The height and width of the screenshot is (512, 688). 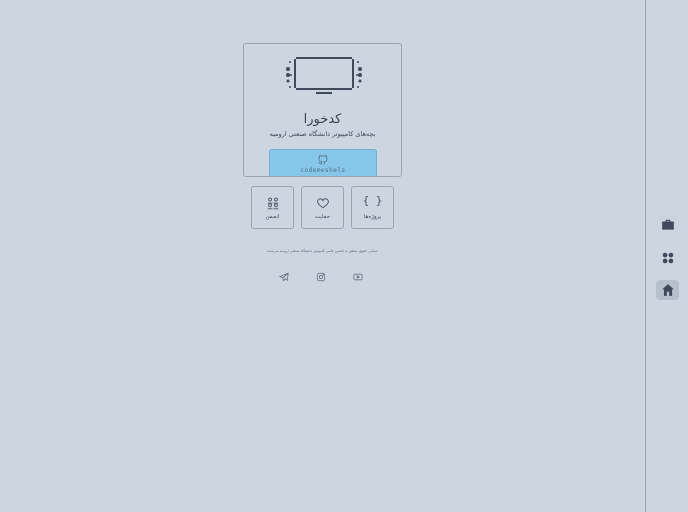 I want to click on sidebar-item-apps, so click(x=667, y=258).